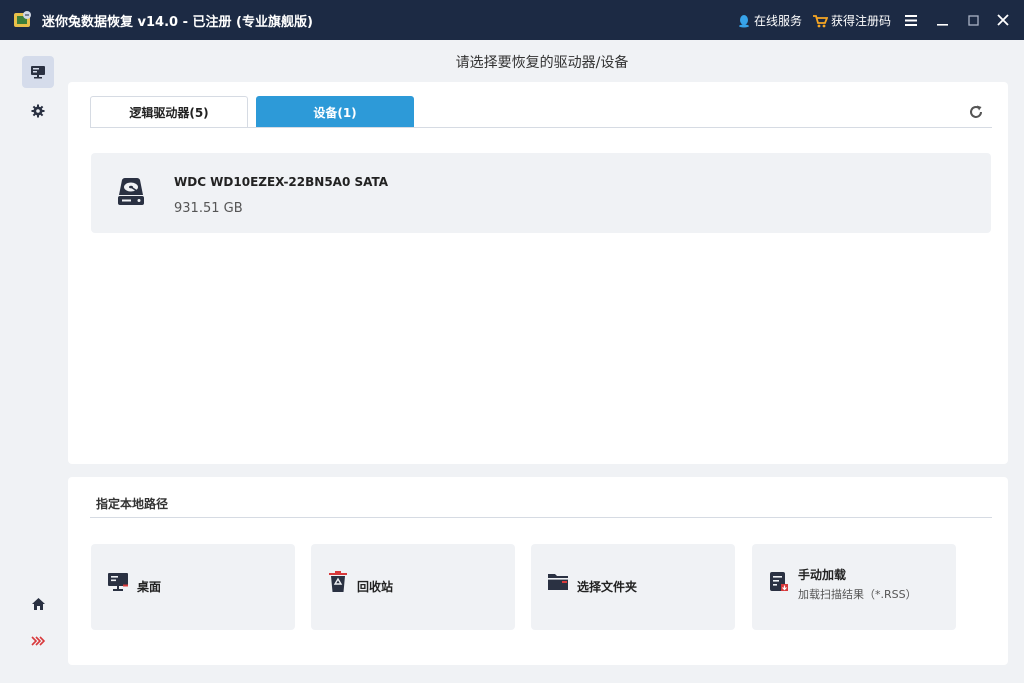 The height and width of the screenshot is (683, 1024). Describe the element at coordinates (820, 20) in the screenshot. I see `cart-icon` at that location.